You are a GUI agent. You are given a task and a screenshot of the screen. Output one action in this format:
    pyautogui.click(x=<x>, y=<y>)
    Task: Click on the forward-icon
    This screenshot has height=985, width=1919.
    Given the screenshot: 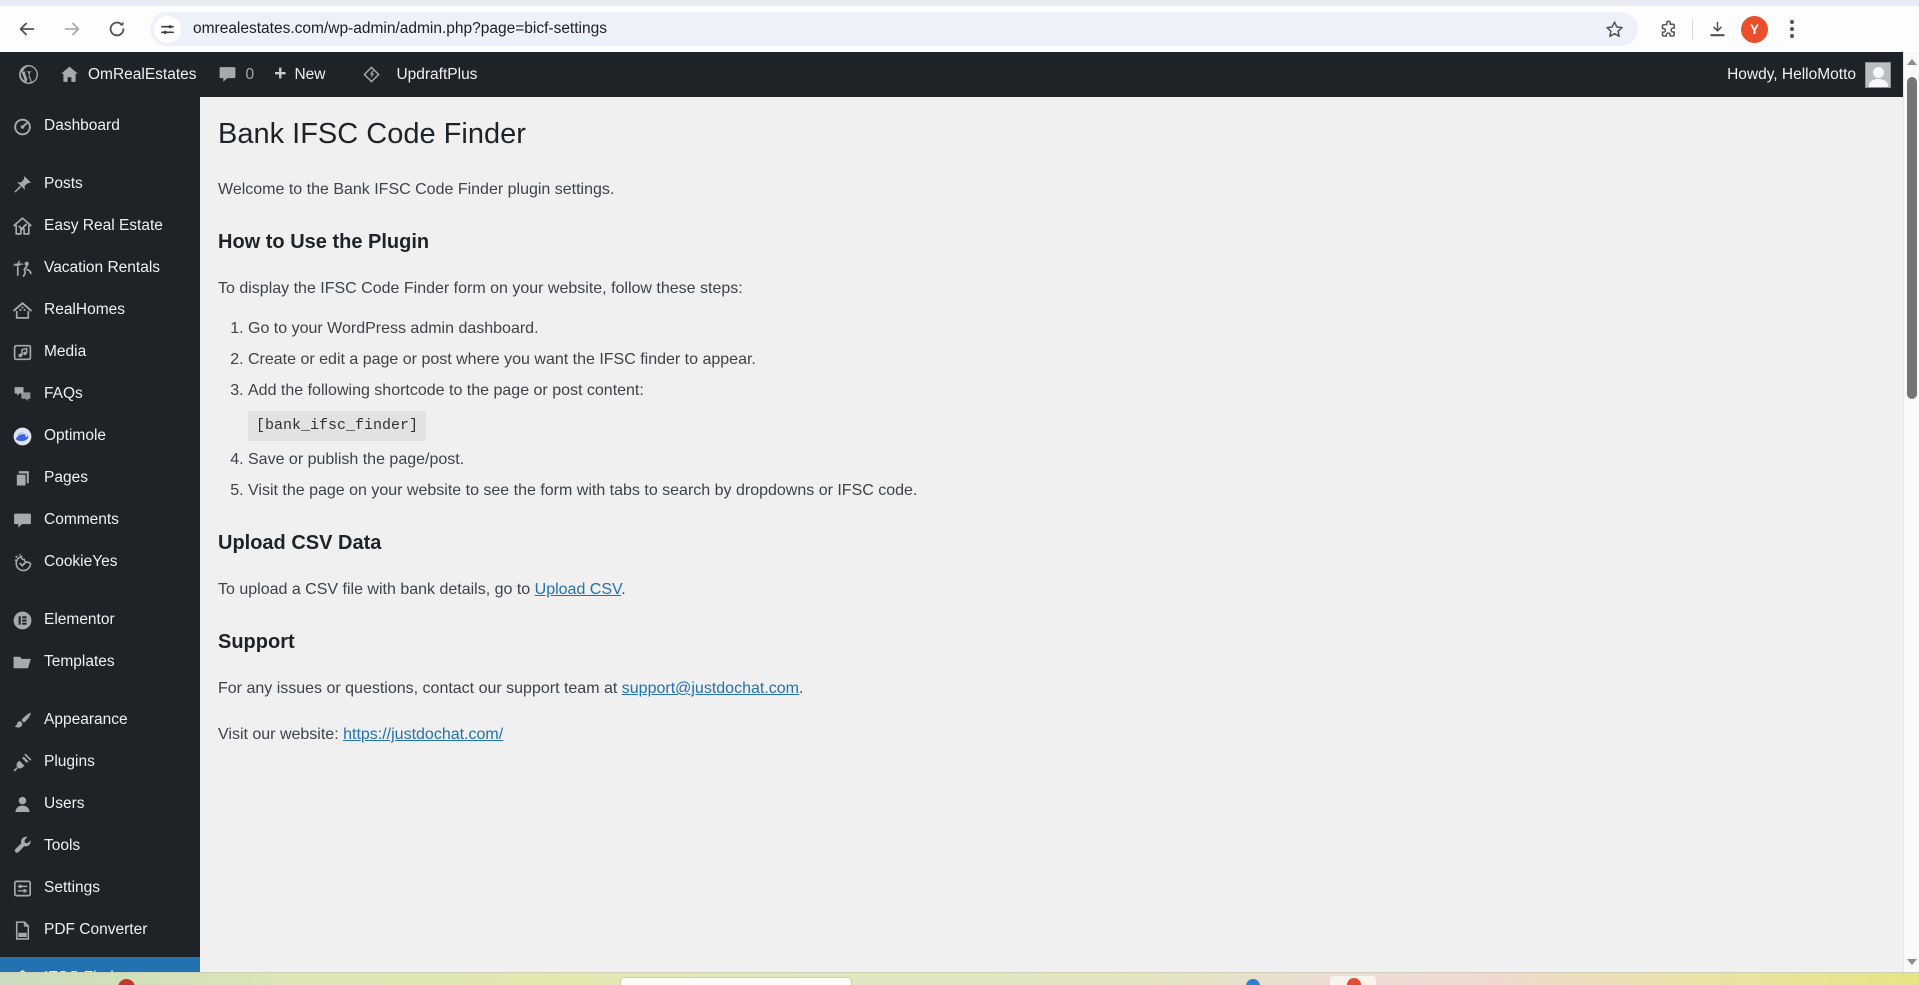 What is the action you would take?
    pyautogui.click(x=72, y=29)
    